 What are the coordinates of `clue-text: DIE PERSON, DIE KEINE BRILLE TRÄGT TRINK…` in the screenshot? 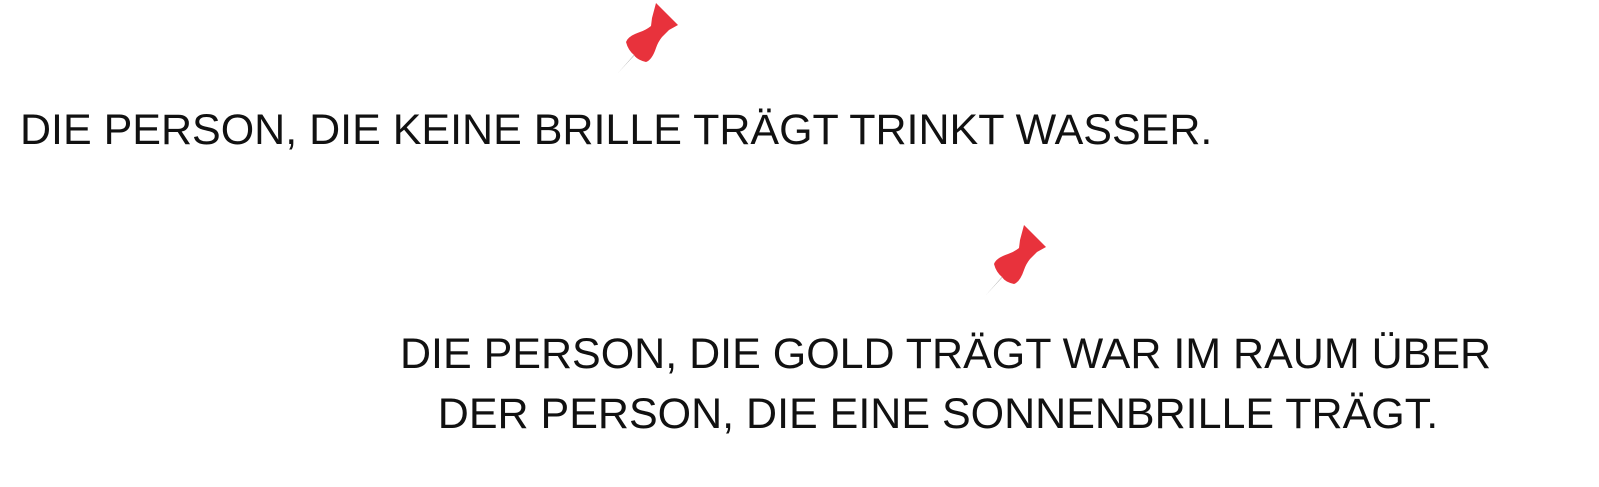 It's located at (616, 130).